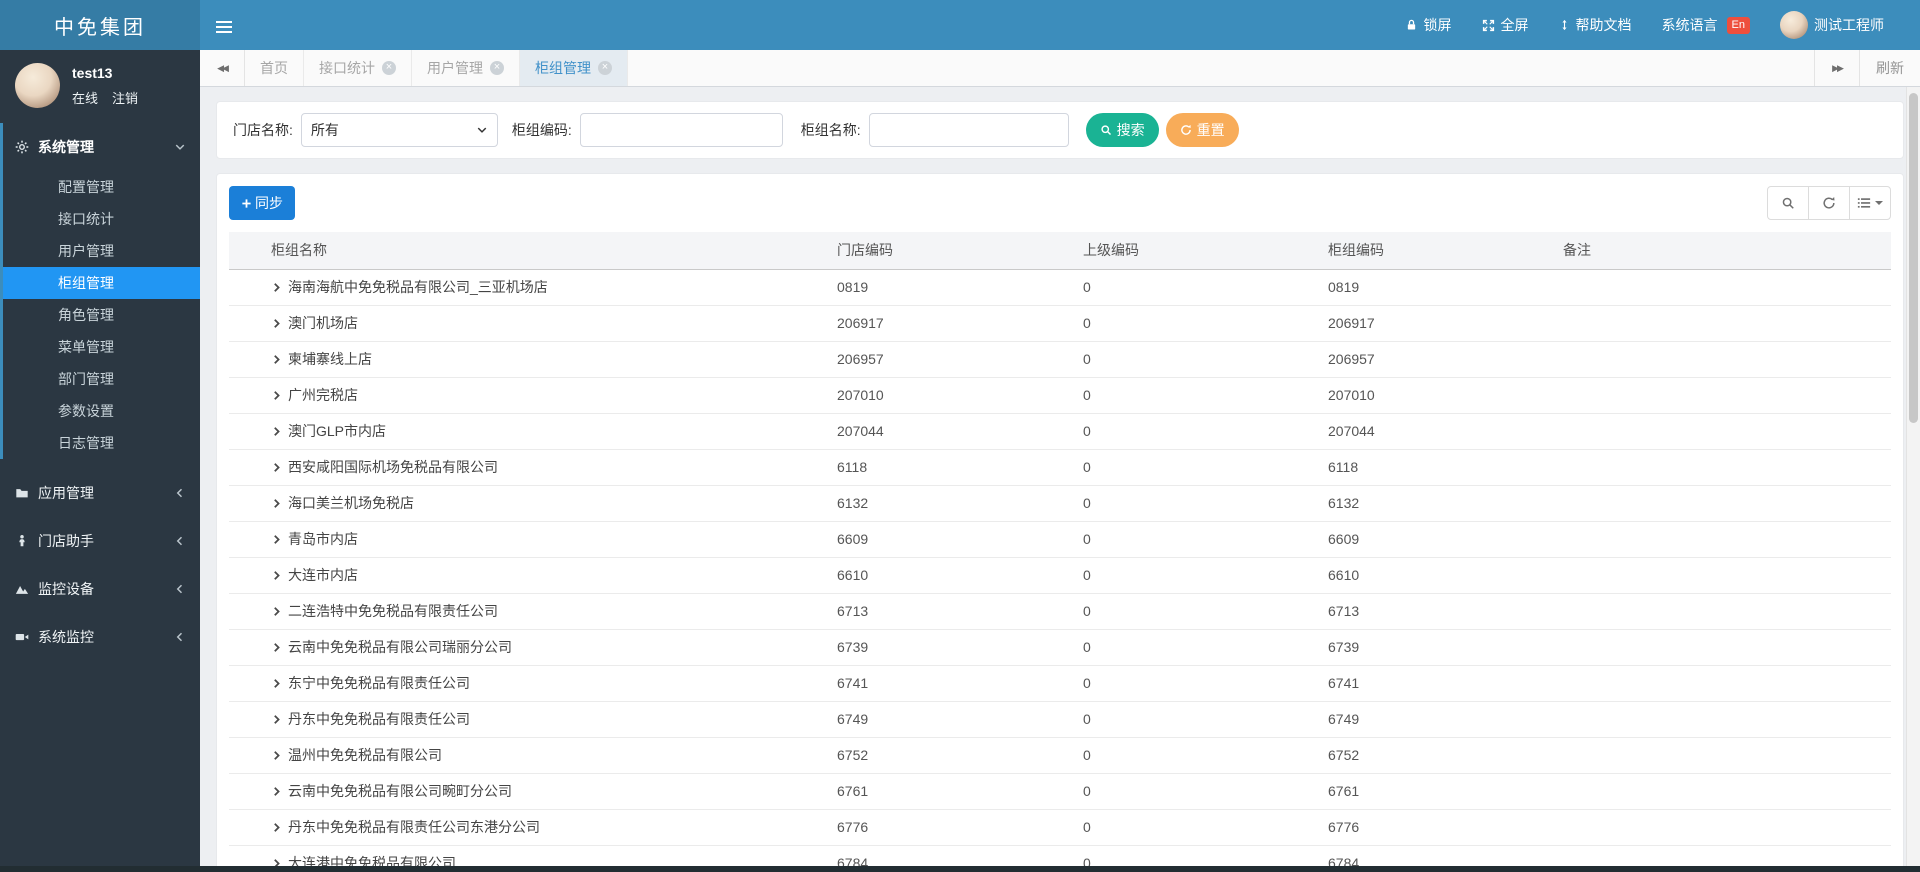  Describe the element at coordinates (1122, 130) in the screenshot. I see `search-button: 搜索` at that location.